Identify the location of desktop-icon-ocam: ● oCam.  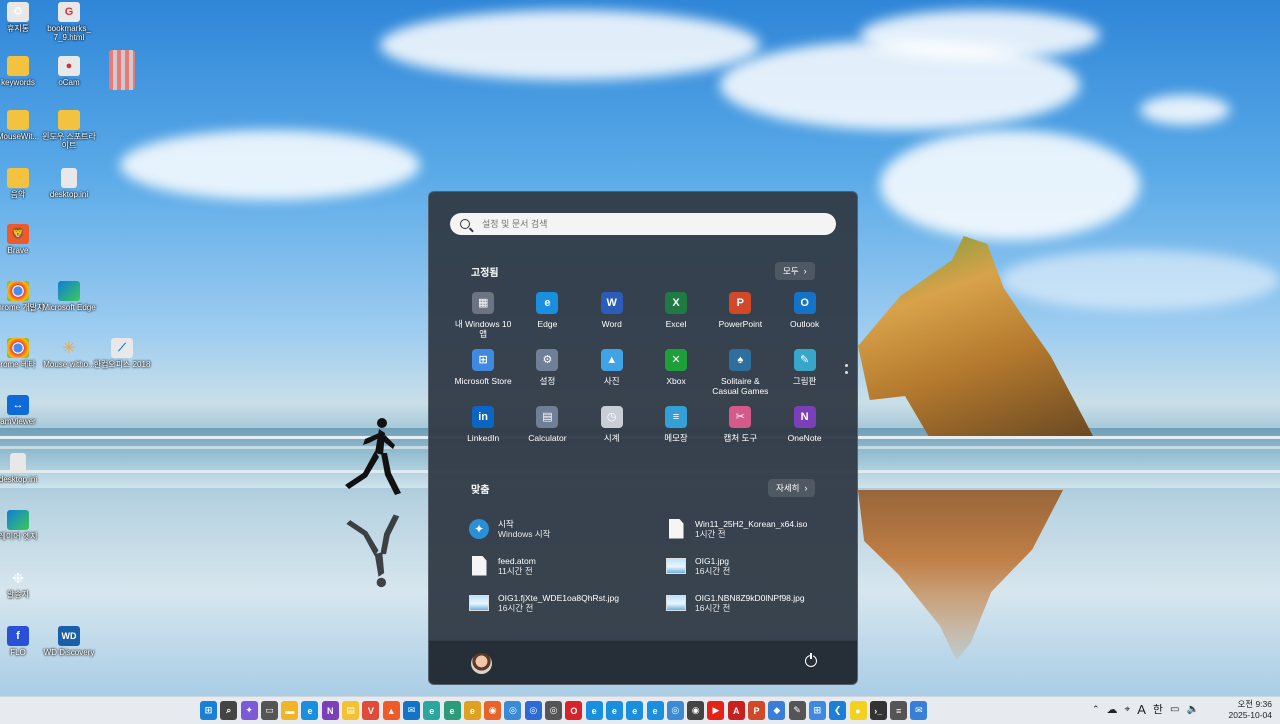
(69, 71).